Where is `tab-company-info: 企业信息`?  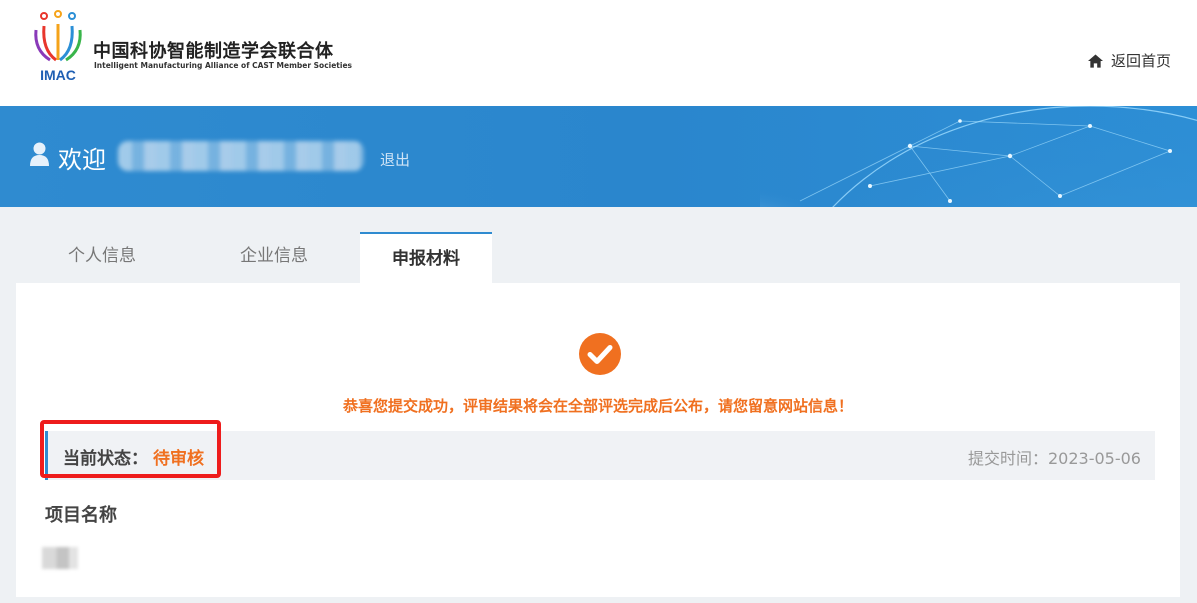
tab-company-info: 企业信息 is located at coordinates (274, 257).